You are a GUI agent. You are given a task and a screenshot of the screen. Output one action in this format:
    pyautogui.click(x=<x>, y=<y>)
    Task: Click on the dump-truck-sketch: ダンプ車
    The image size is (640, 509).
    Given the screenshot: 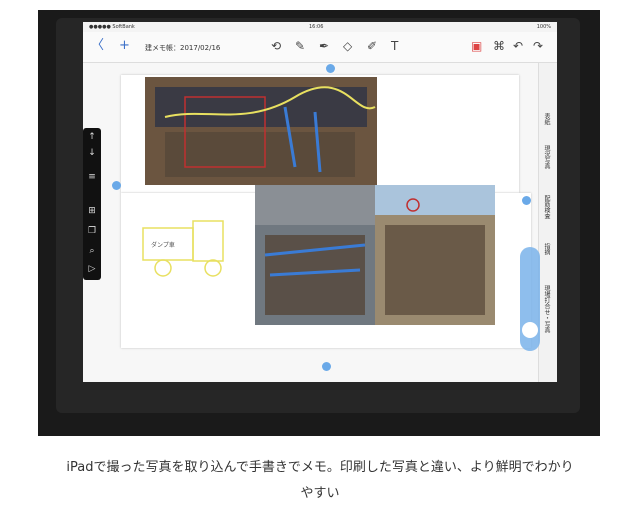 What is the action you would take?
    pyautogui.click(x=183, y=248)
    